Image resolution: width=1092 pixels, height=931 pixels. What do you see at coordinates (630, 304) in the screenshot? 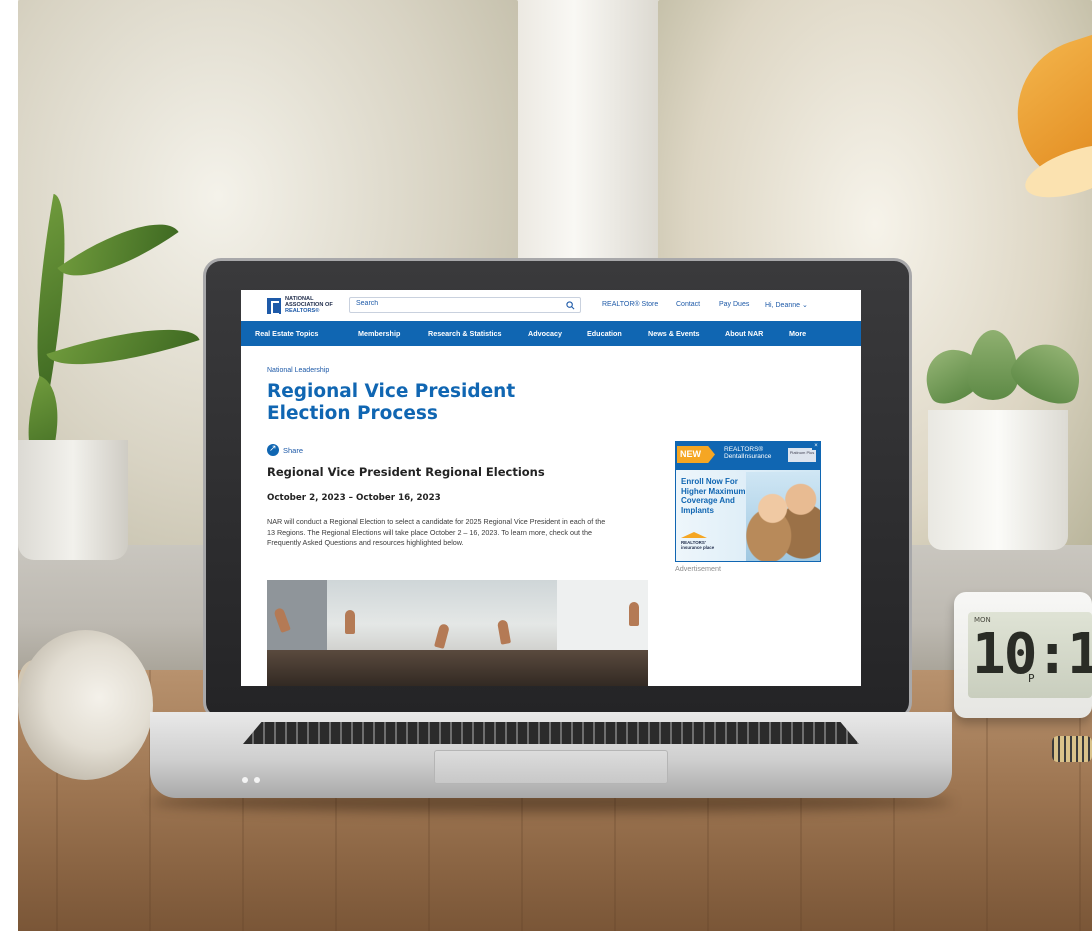
I see `store-link: REALTOR® Store` at bounding box center [630, 304].